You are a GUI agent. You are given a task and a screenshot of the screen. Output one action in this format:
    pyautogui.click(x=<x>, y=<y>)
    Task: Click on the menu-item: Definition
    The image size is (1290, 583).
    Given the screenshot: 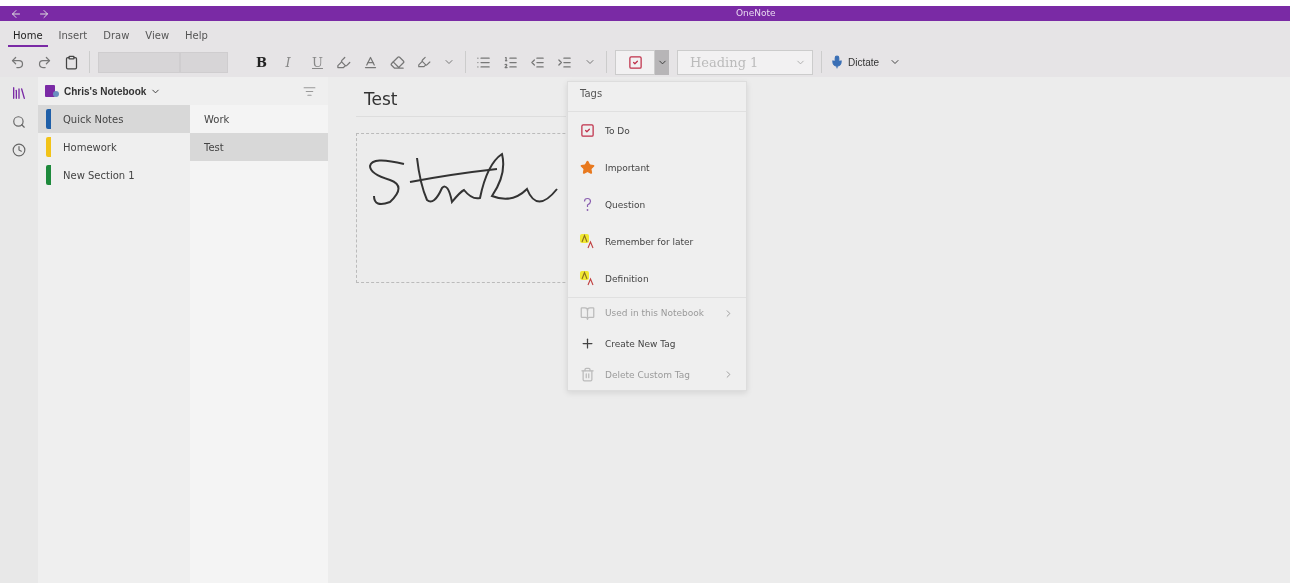 What is the action you would take?
    pyautogui.click(x=657, y=278)
    